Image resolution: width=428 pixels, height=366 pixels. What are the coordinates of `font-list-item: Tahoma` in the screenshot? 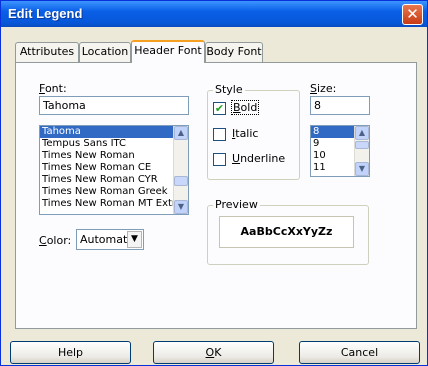 It's located at (114, 132).